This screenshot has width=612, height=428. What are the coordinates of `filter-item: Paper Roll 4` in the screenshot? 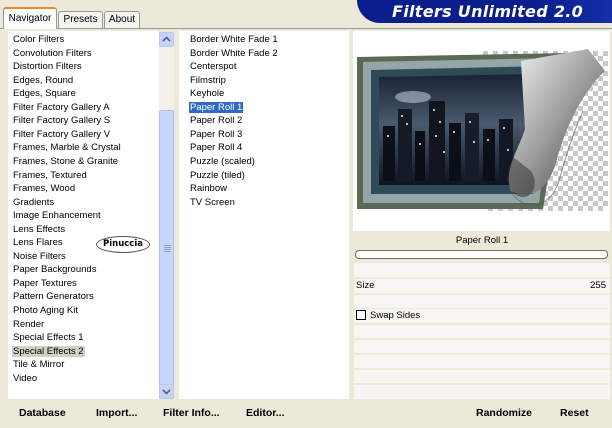 It's located at (269, 147).